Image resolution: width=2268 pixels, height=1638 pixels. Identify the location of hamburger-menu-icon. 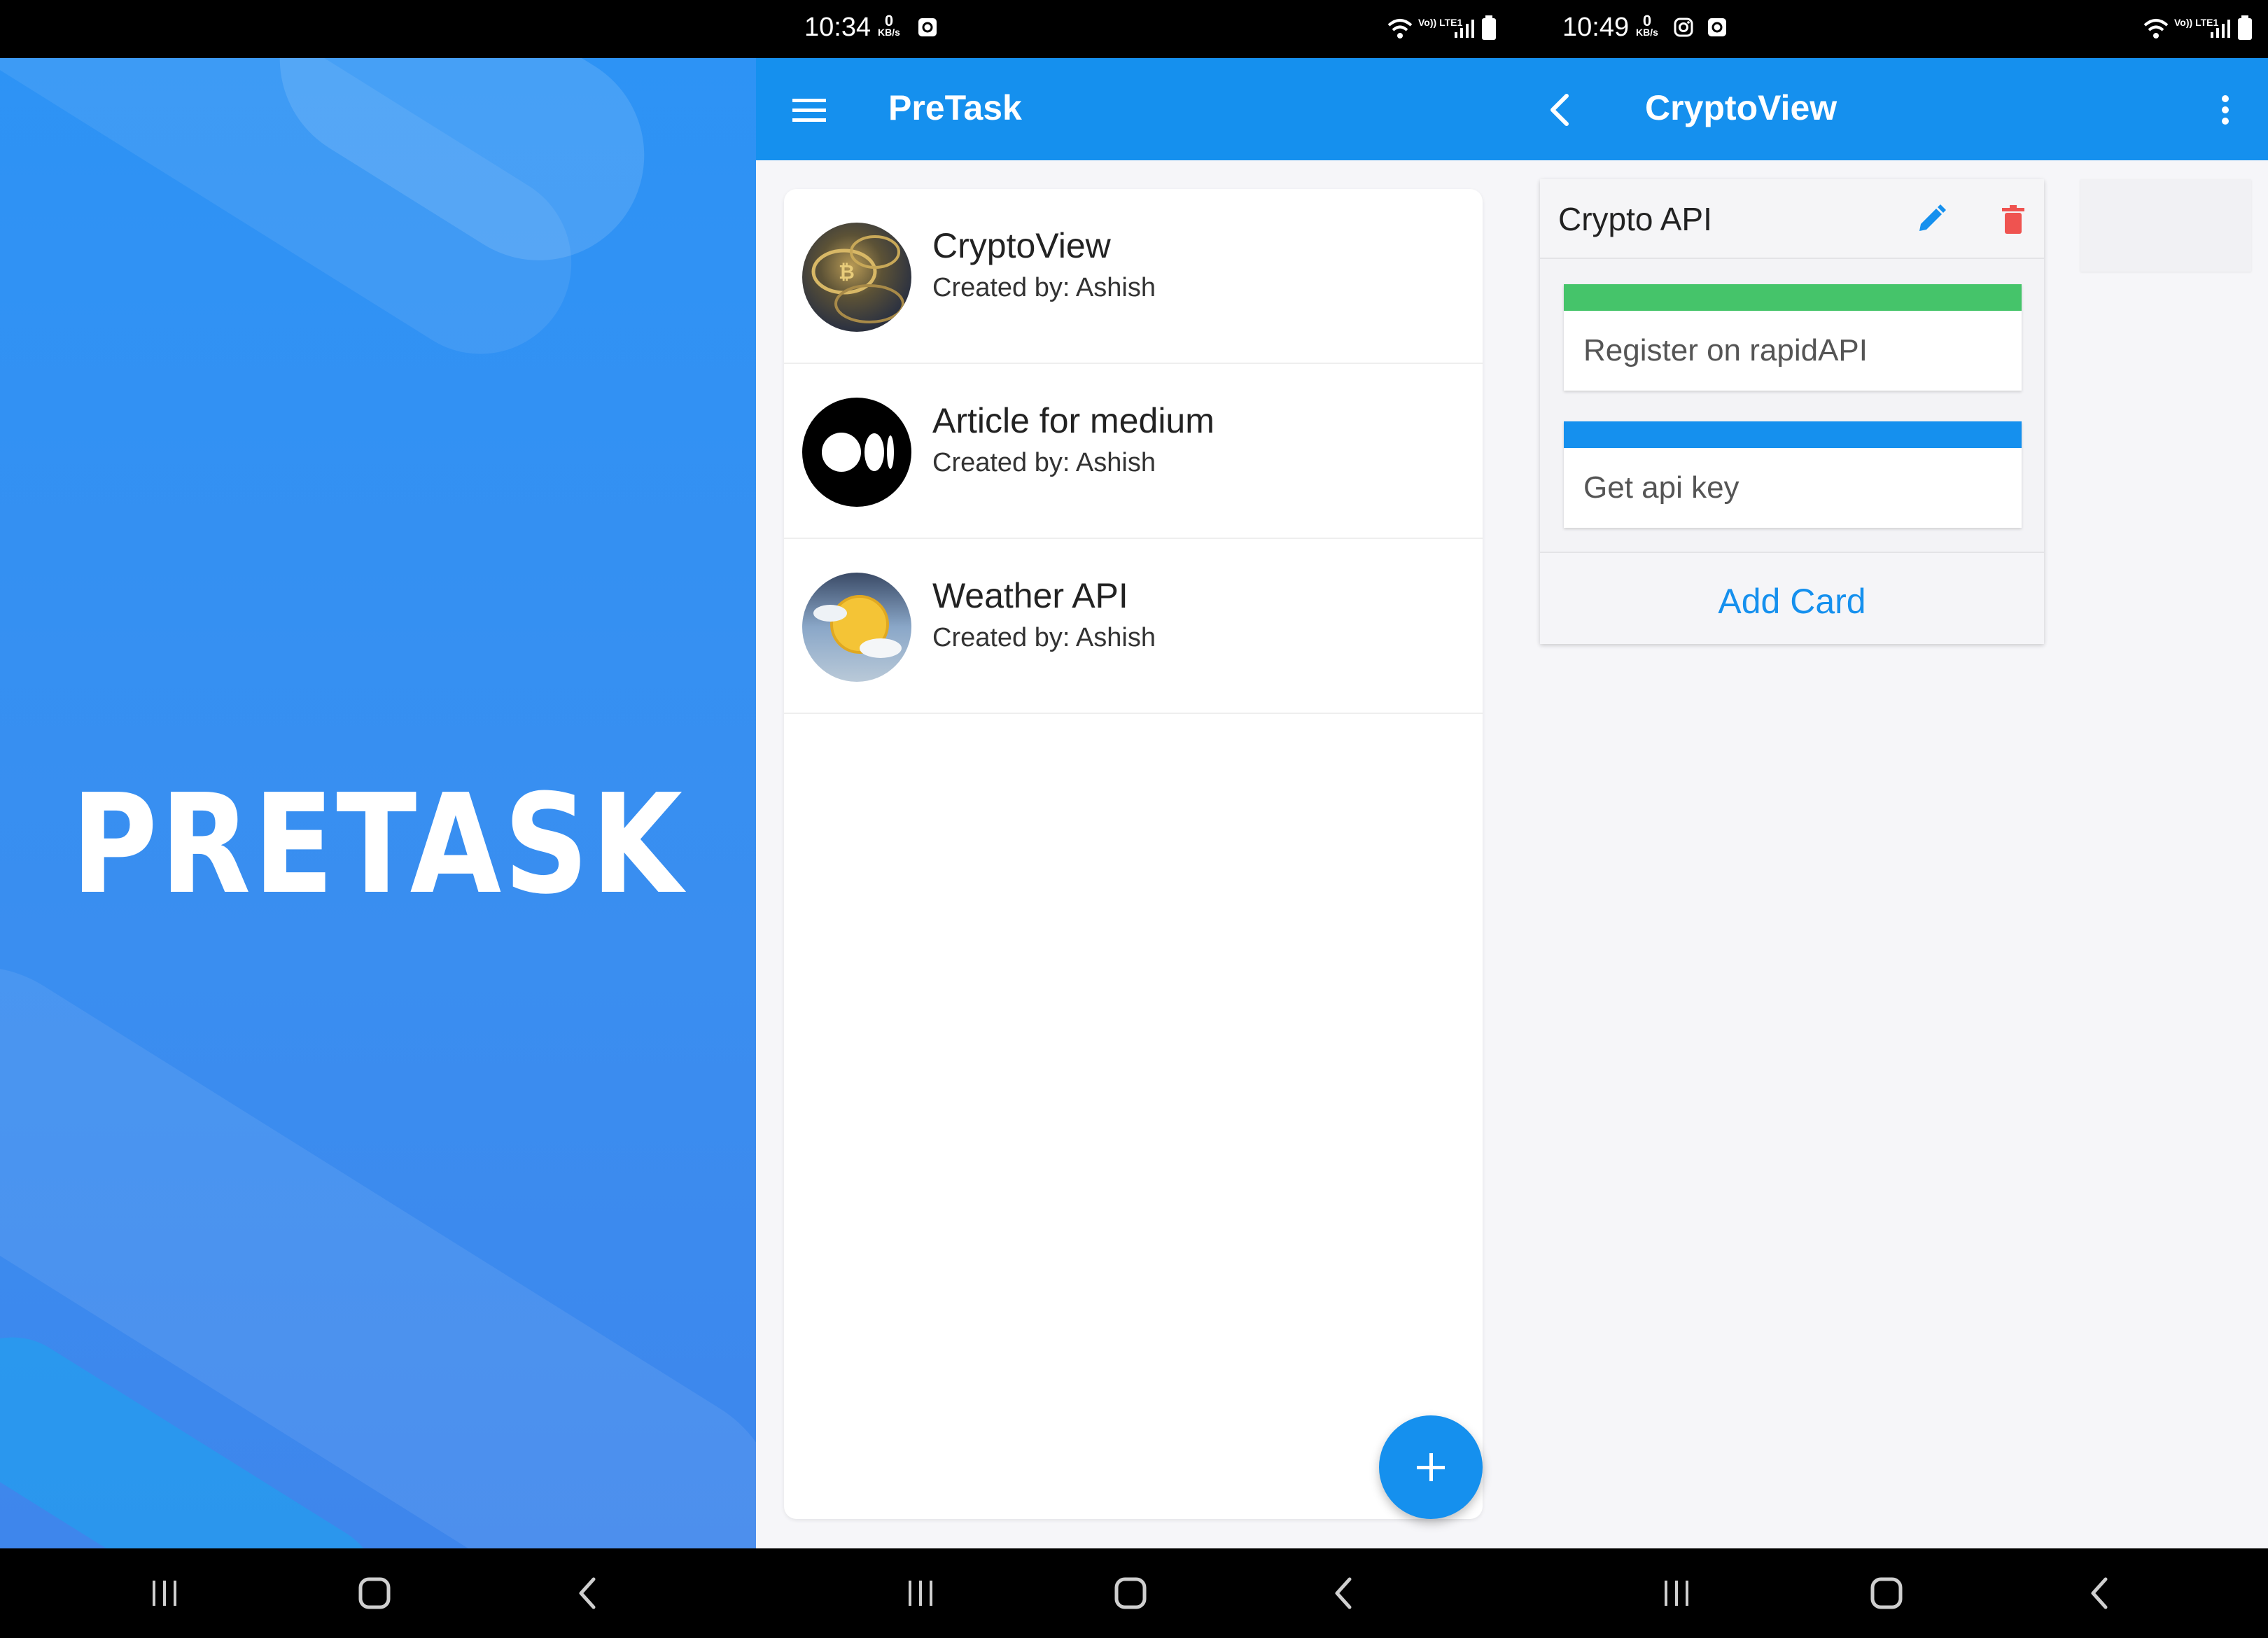
(809, 109).